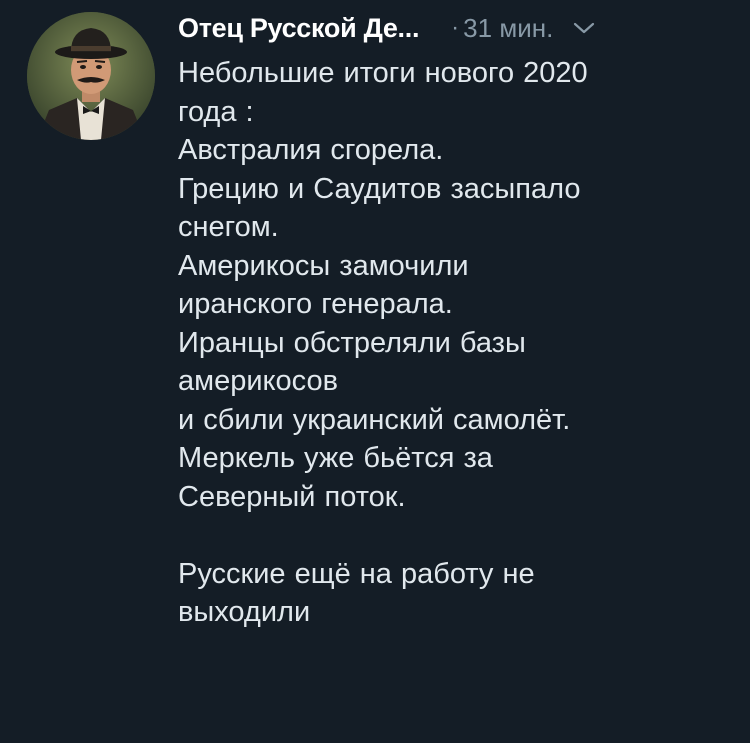 Image resolution: width=750 pixels, height=743 pixels. I want to click on avatar, so click(91, 76).